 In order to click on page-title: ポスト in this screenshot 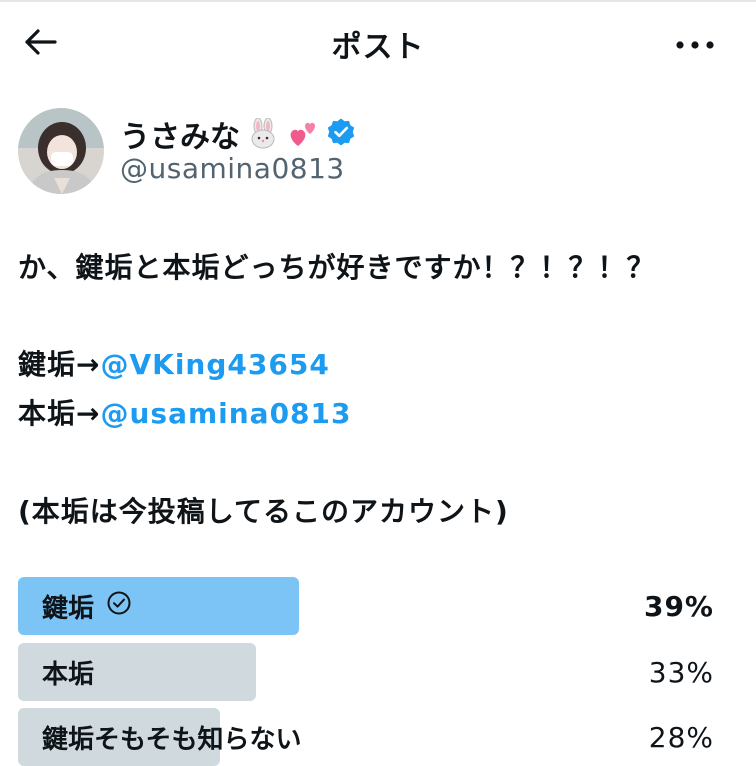, I will do `click(378, 47)`.